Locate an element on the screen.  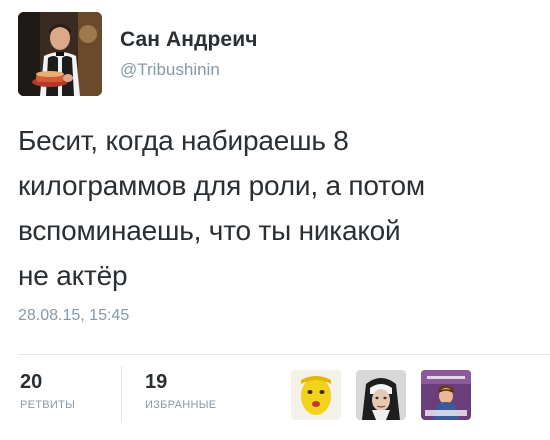
author-avatar is located at coordinates (60, 54).